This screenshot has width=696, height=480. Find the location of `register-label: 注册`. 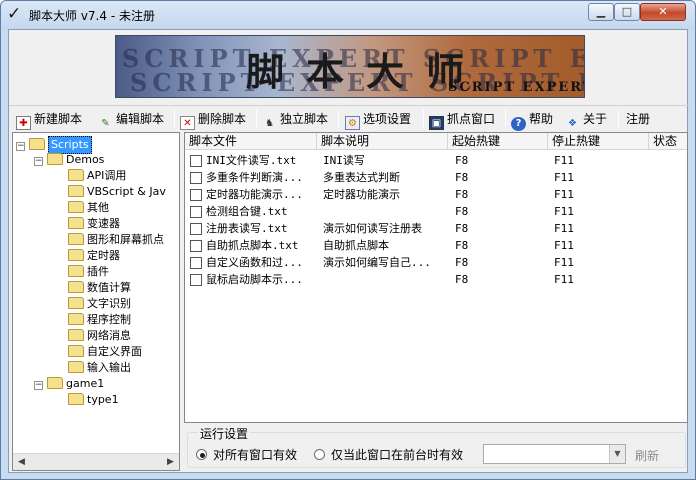

register-label: 注册 is located at coordinates (638, 119).